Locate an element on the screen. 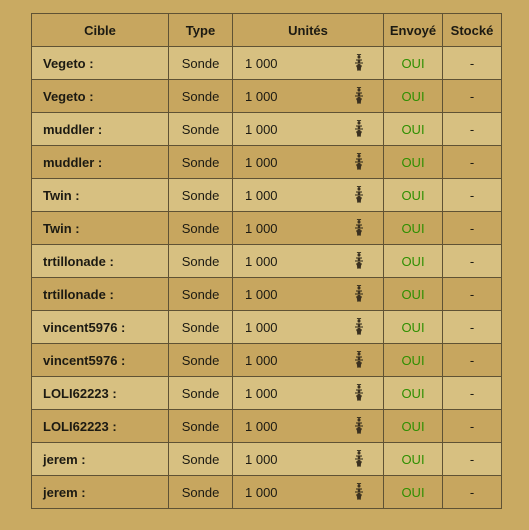  header-stocke: Stocké is located at coordinates (472, 30).